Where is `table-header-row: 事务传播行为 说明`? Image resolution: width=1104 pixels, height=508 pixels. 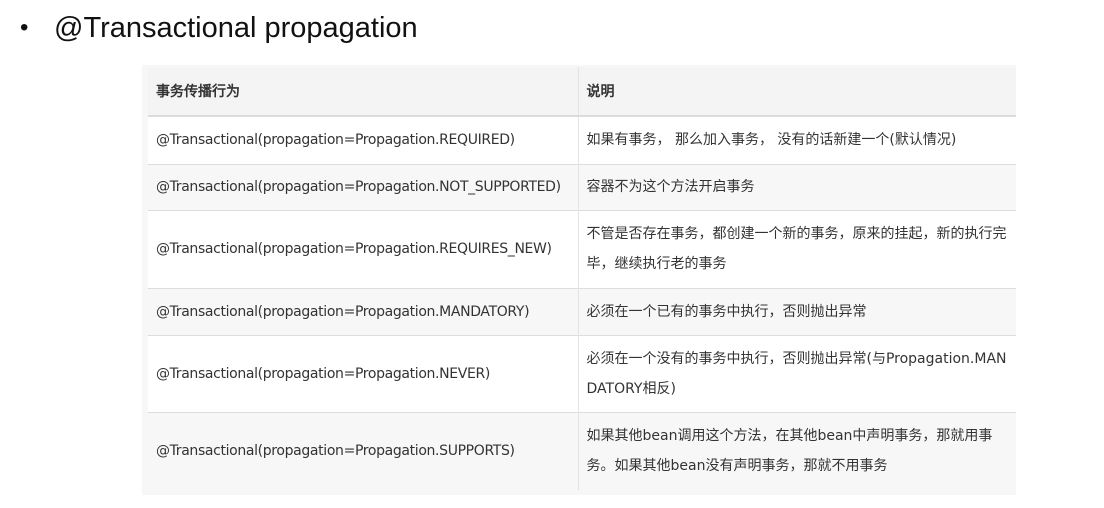
table-header-row: 事务传播行为 说明 is located at coordinates (582, 92).